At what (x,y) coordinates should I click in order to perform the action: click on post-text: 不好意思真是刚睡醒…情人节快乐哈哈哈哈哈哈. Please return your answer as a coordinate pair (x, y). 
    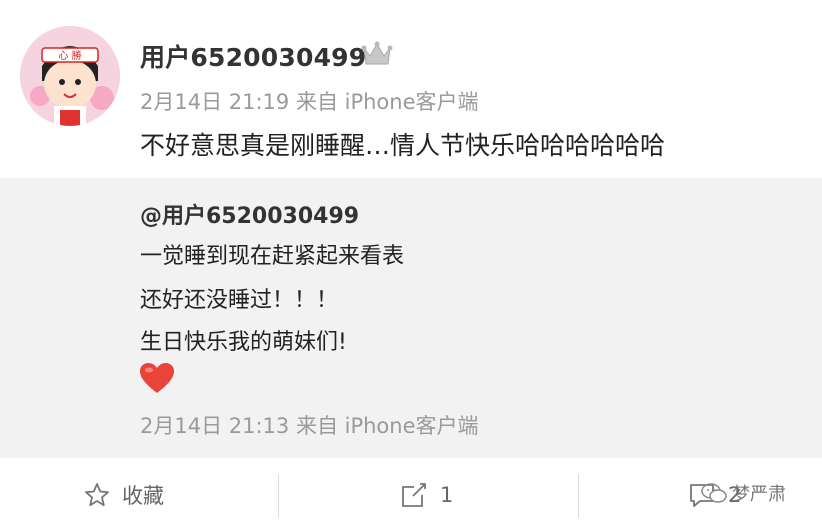
    Looking at the image, I should click on (403, 145).